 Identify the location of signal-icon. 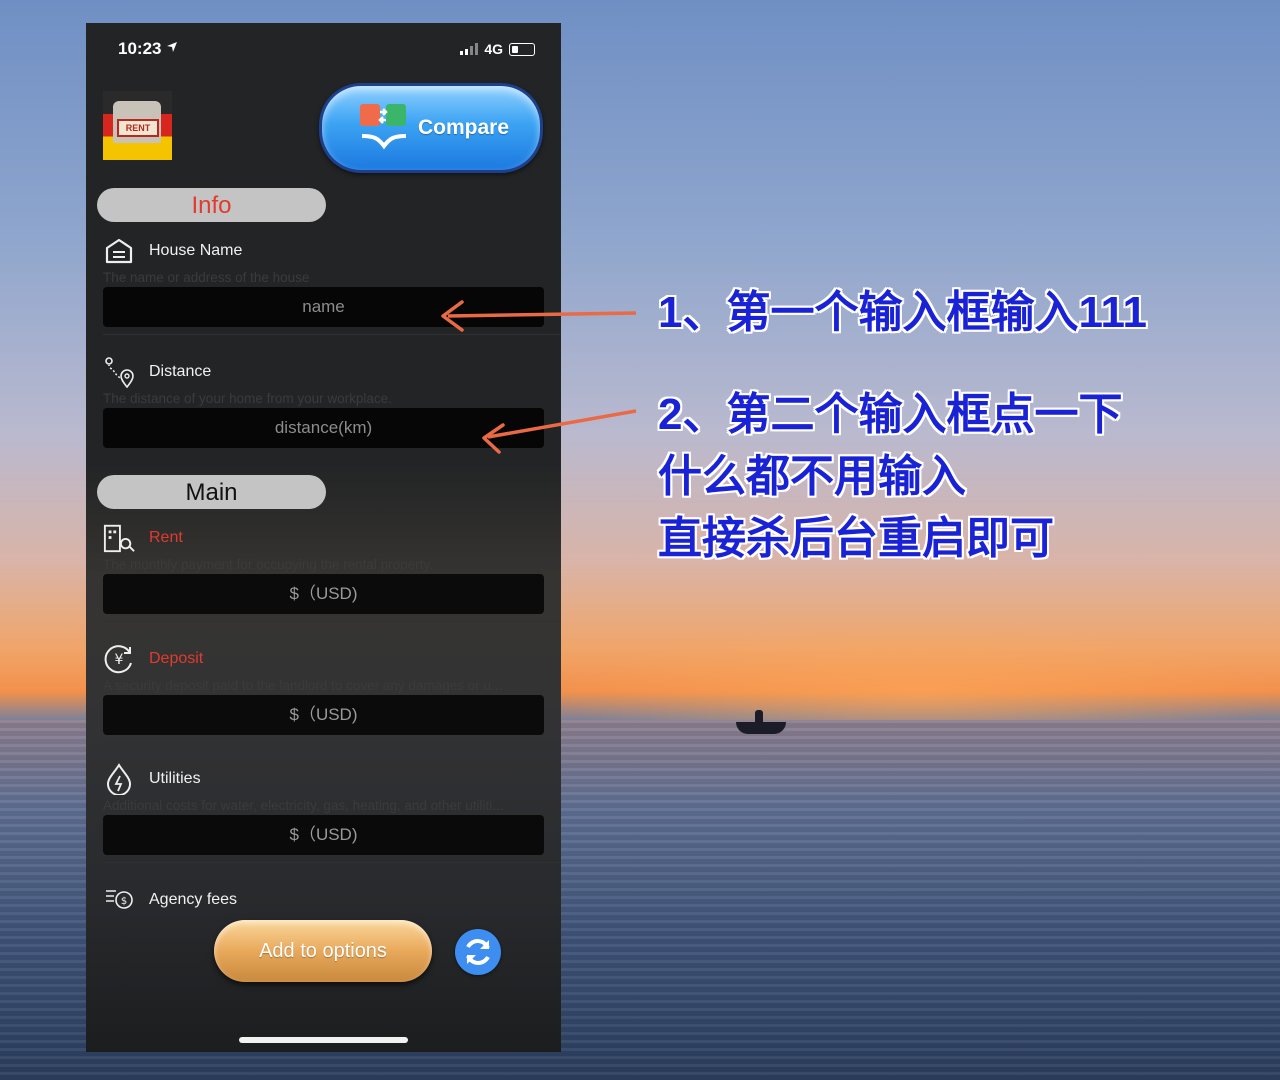
(469, 49).